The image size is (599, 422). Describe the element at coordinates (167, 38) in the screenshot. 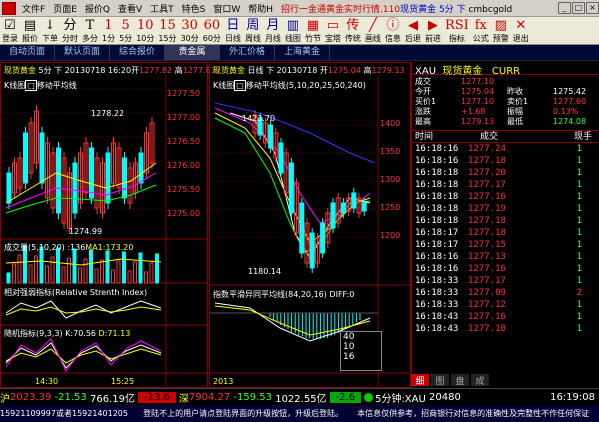

I see `toolbar-label-8: 15分` at that location.